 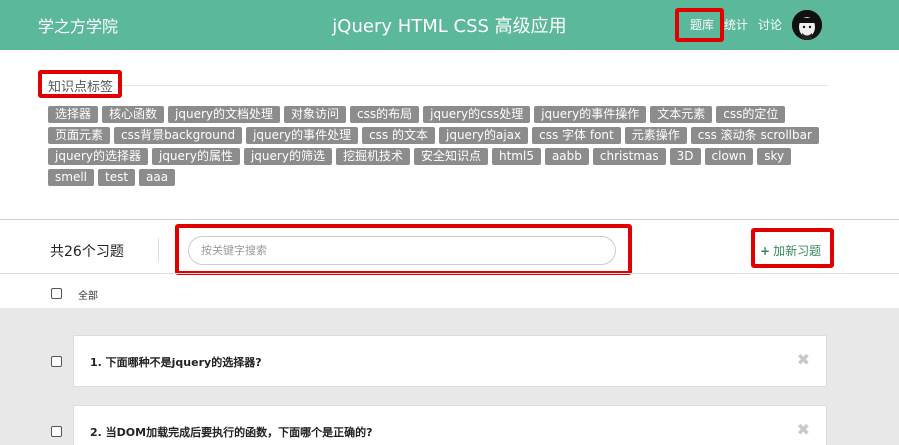 What do you see at coordinates (729, 156) in the screenshot?
I see `tag-chip: clown` at bounding box center [729, 156].